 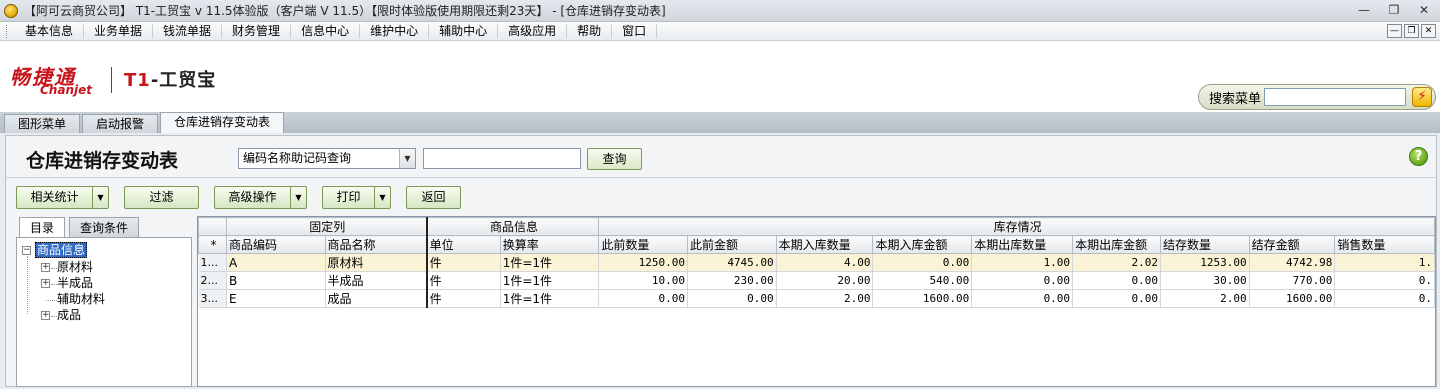 I want to click on restore-icon: ❐, so click(x=1394, y=10).